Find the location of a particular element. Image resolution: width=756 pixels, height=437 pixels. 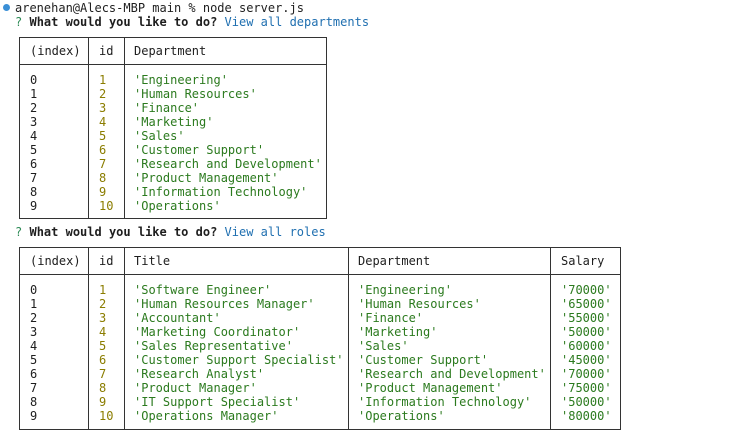

table-cell-salary: '65000' is located at coordinates (586, 304).